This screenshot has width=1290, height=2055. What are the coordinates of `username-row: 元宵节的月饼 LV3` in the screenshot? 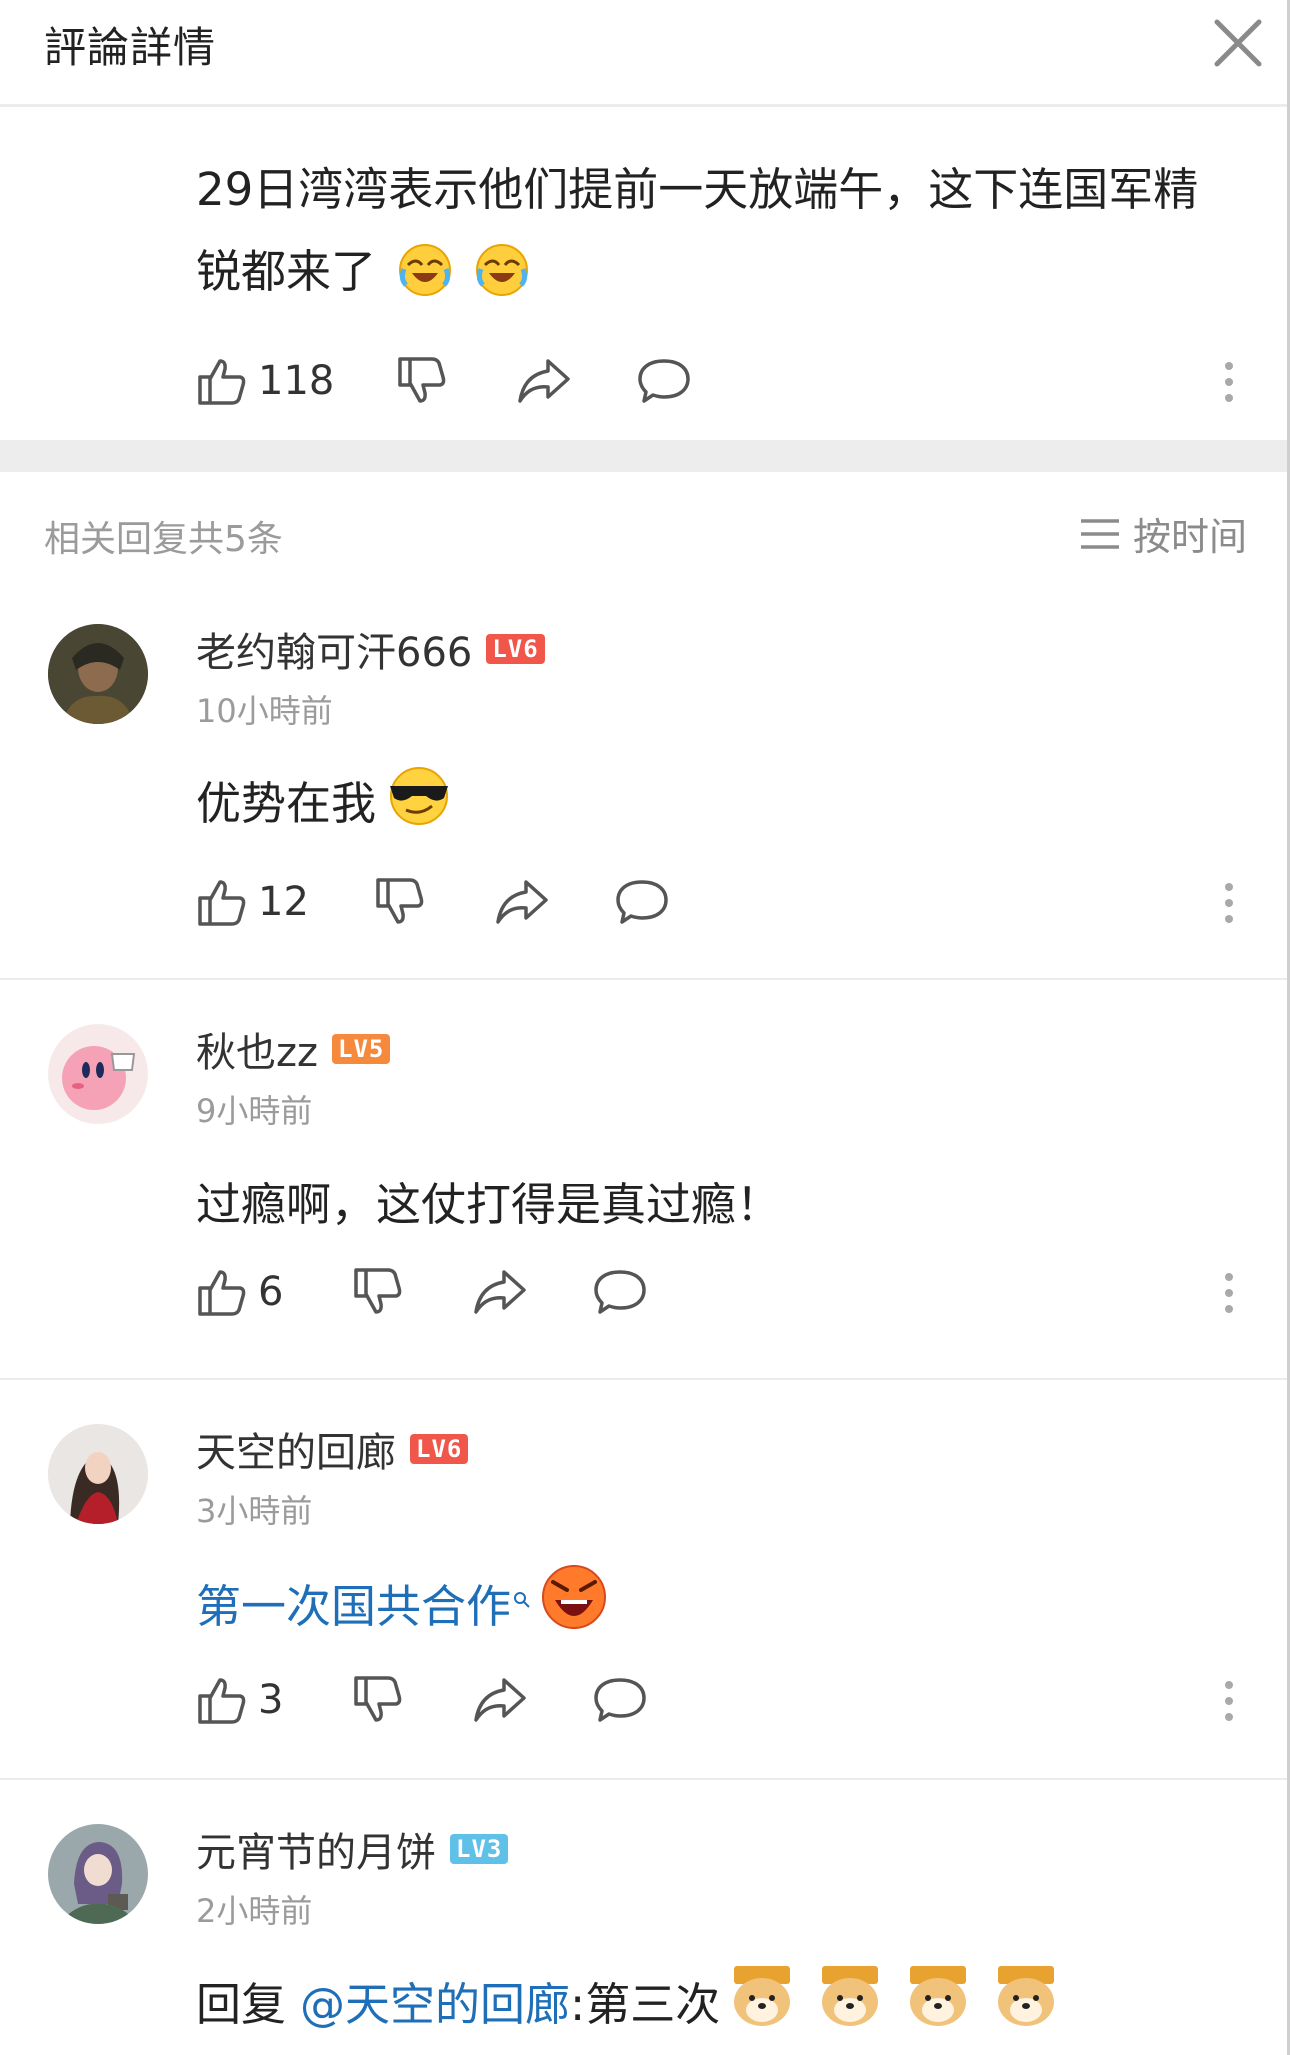 It's located at (352, 1849).